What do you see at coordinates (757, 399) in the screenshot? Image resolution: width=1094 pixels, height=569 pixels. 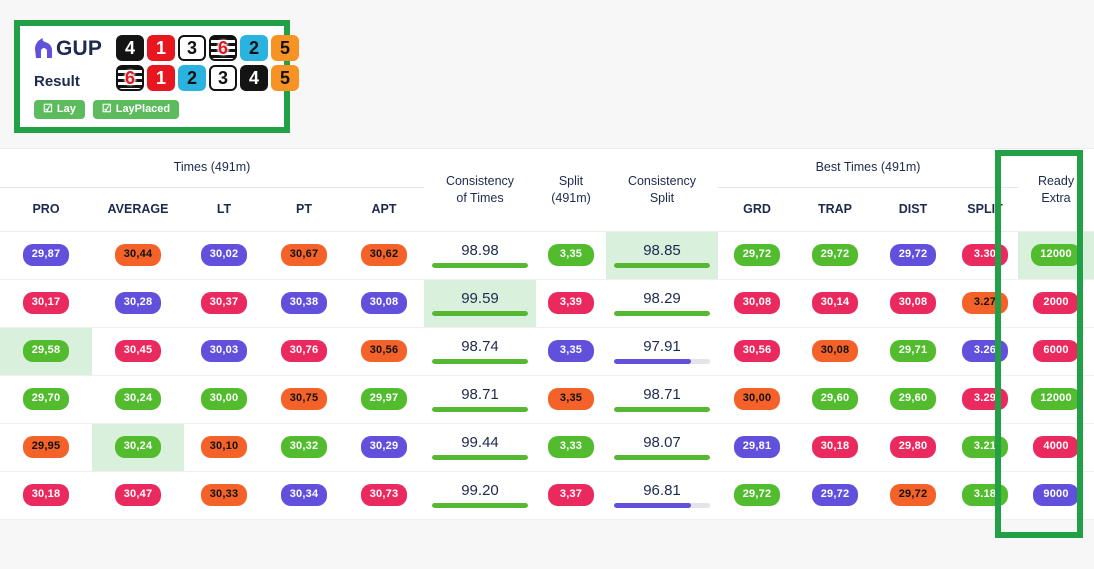 I see `grd-cell: 30,00` at bounding box center [757, 399].